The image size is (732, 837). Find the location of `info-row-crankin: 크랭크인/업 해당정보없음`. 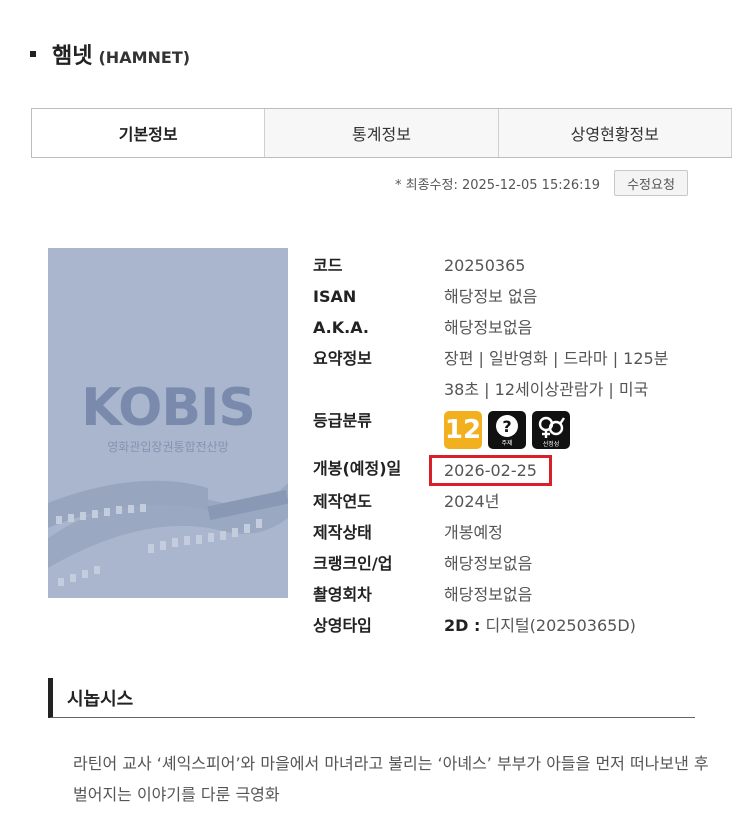

info-row-crankin: 크랭크인/업 해당정보없음 is located at coordinates (501, 563).